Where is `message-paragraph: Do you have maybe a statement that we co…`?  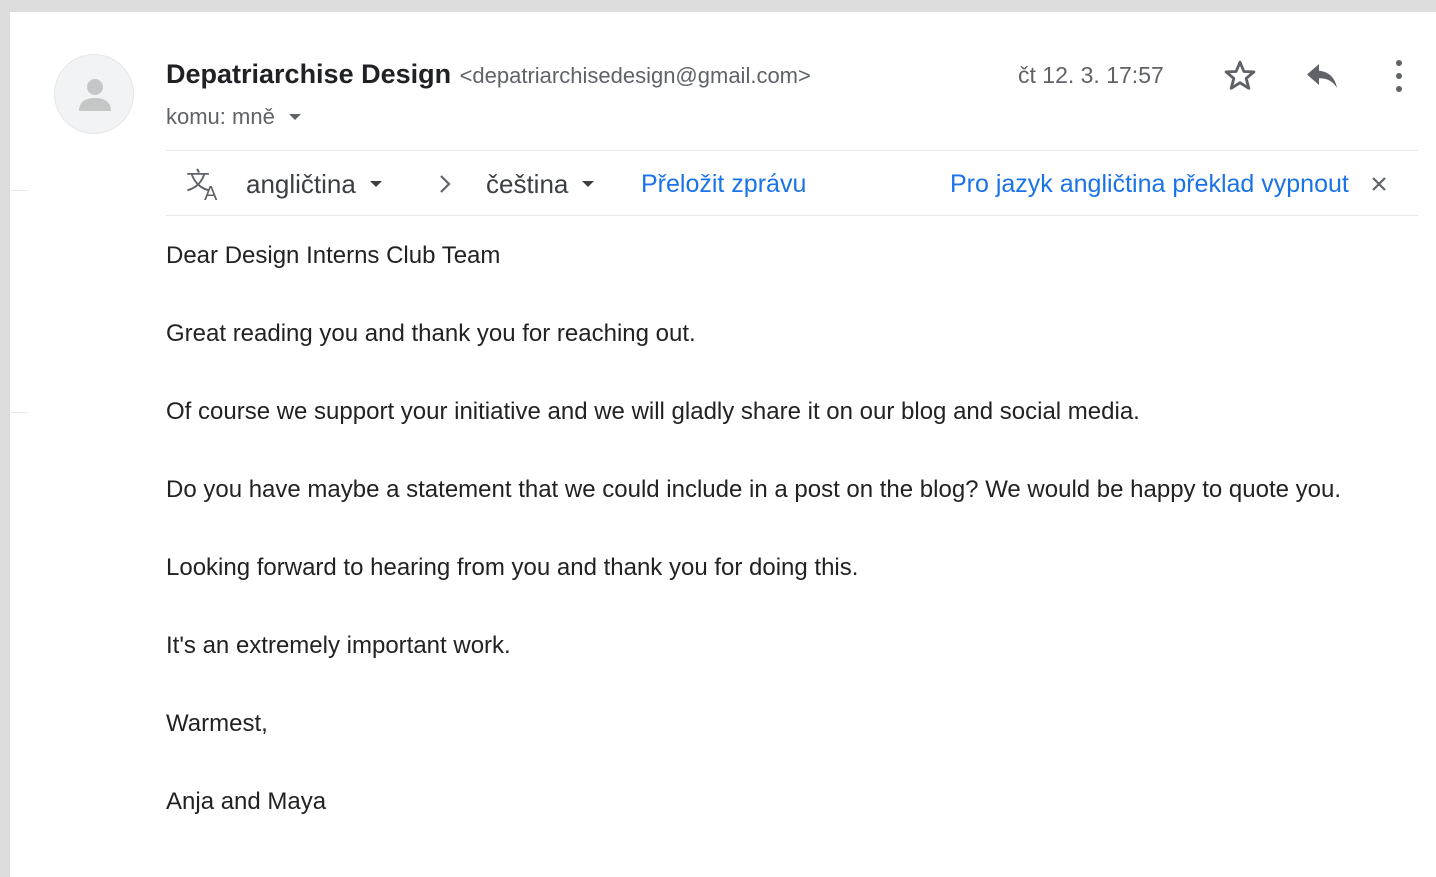 message-paragraph: Do you have maybe a statement that we co… is located at coordinates (753, 489).